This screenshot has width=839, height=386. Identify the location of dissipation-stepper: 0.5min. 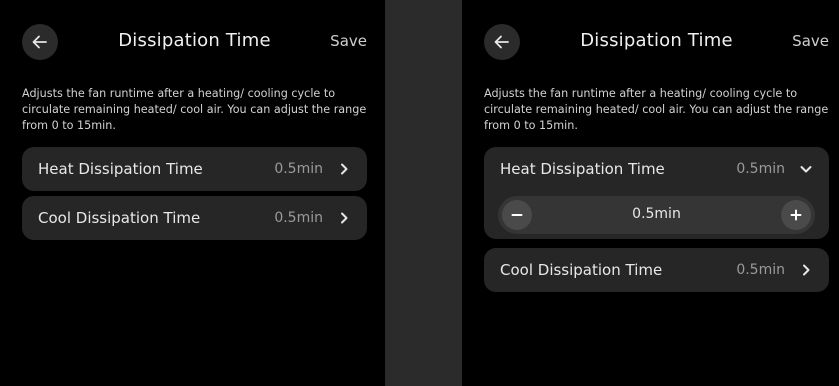
(656, 215).